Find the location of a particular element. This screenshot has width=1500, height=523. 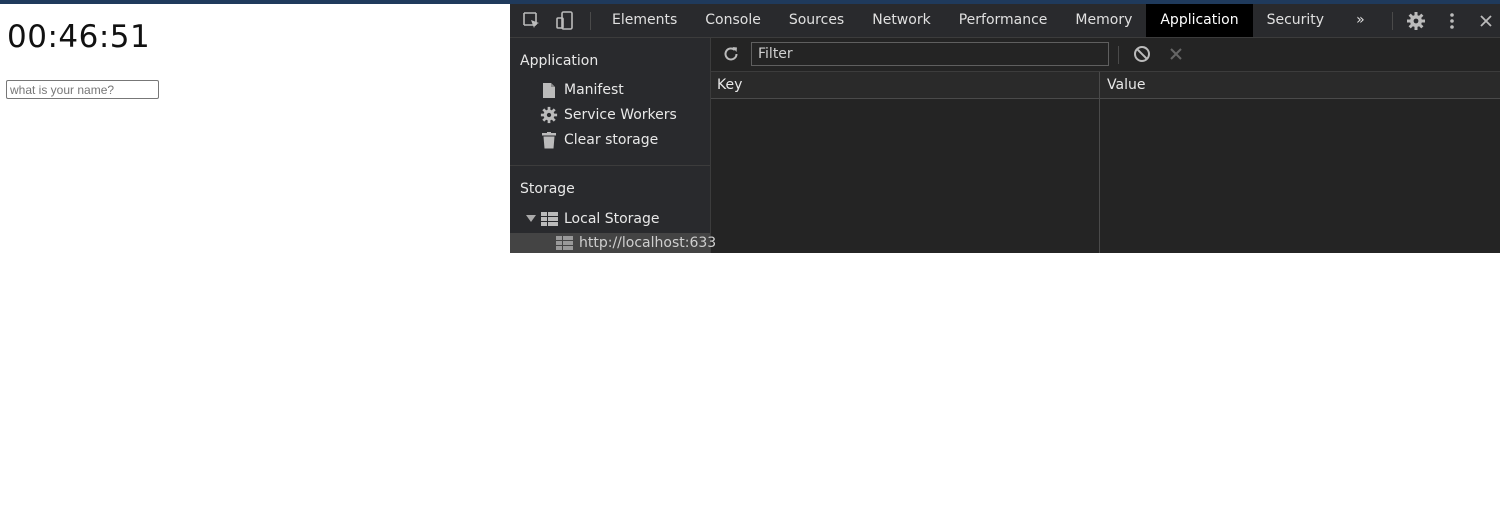

sidebar-item-label: Local Storage is located at coordinates (612, 219).